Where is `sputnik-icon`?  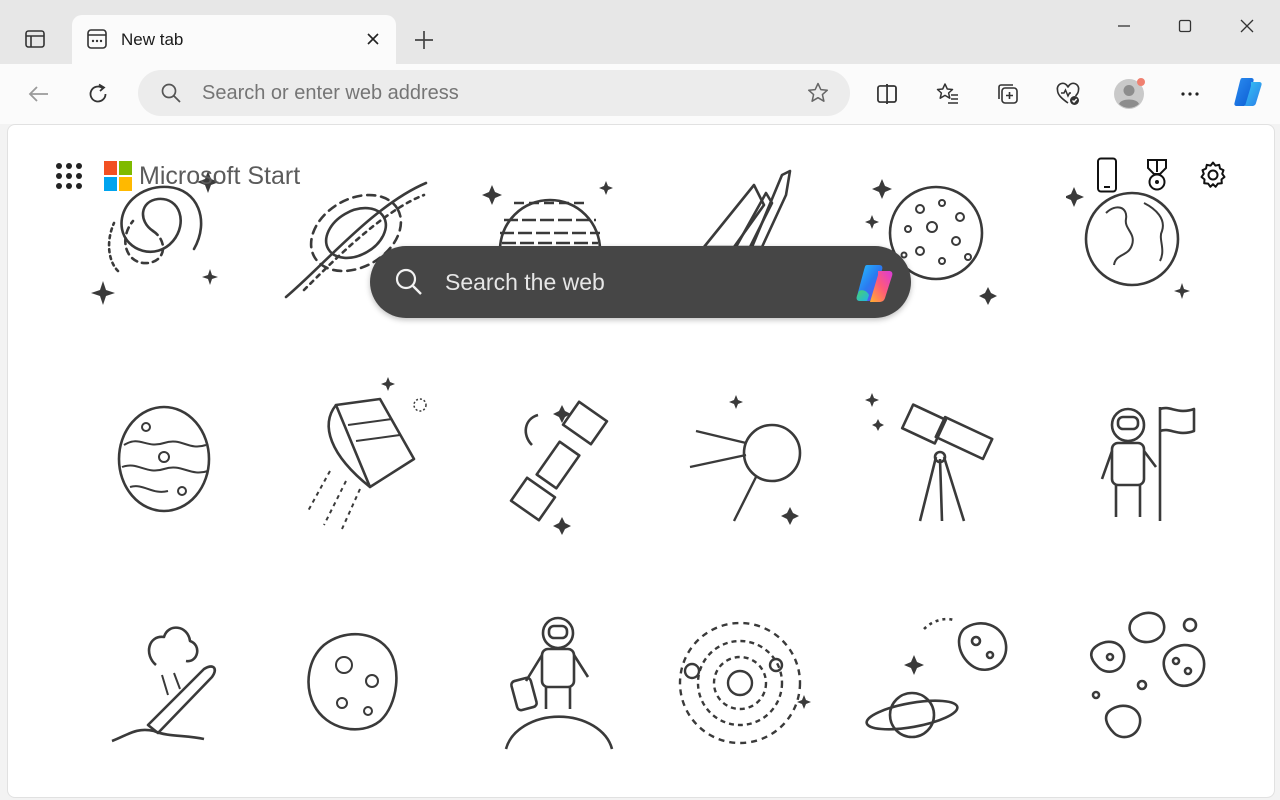
sputnik-icon is located at coordinates (745, 460).